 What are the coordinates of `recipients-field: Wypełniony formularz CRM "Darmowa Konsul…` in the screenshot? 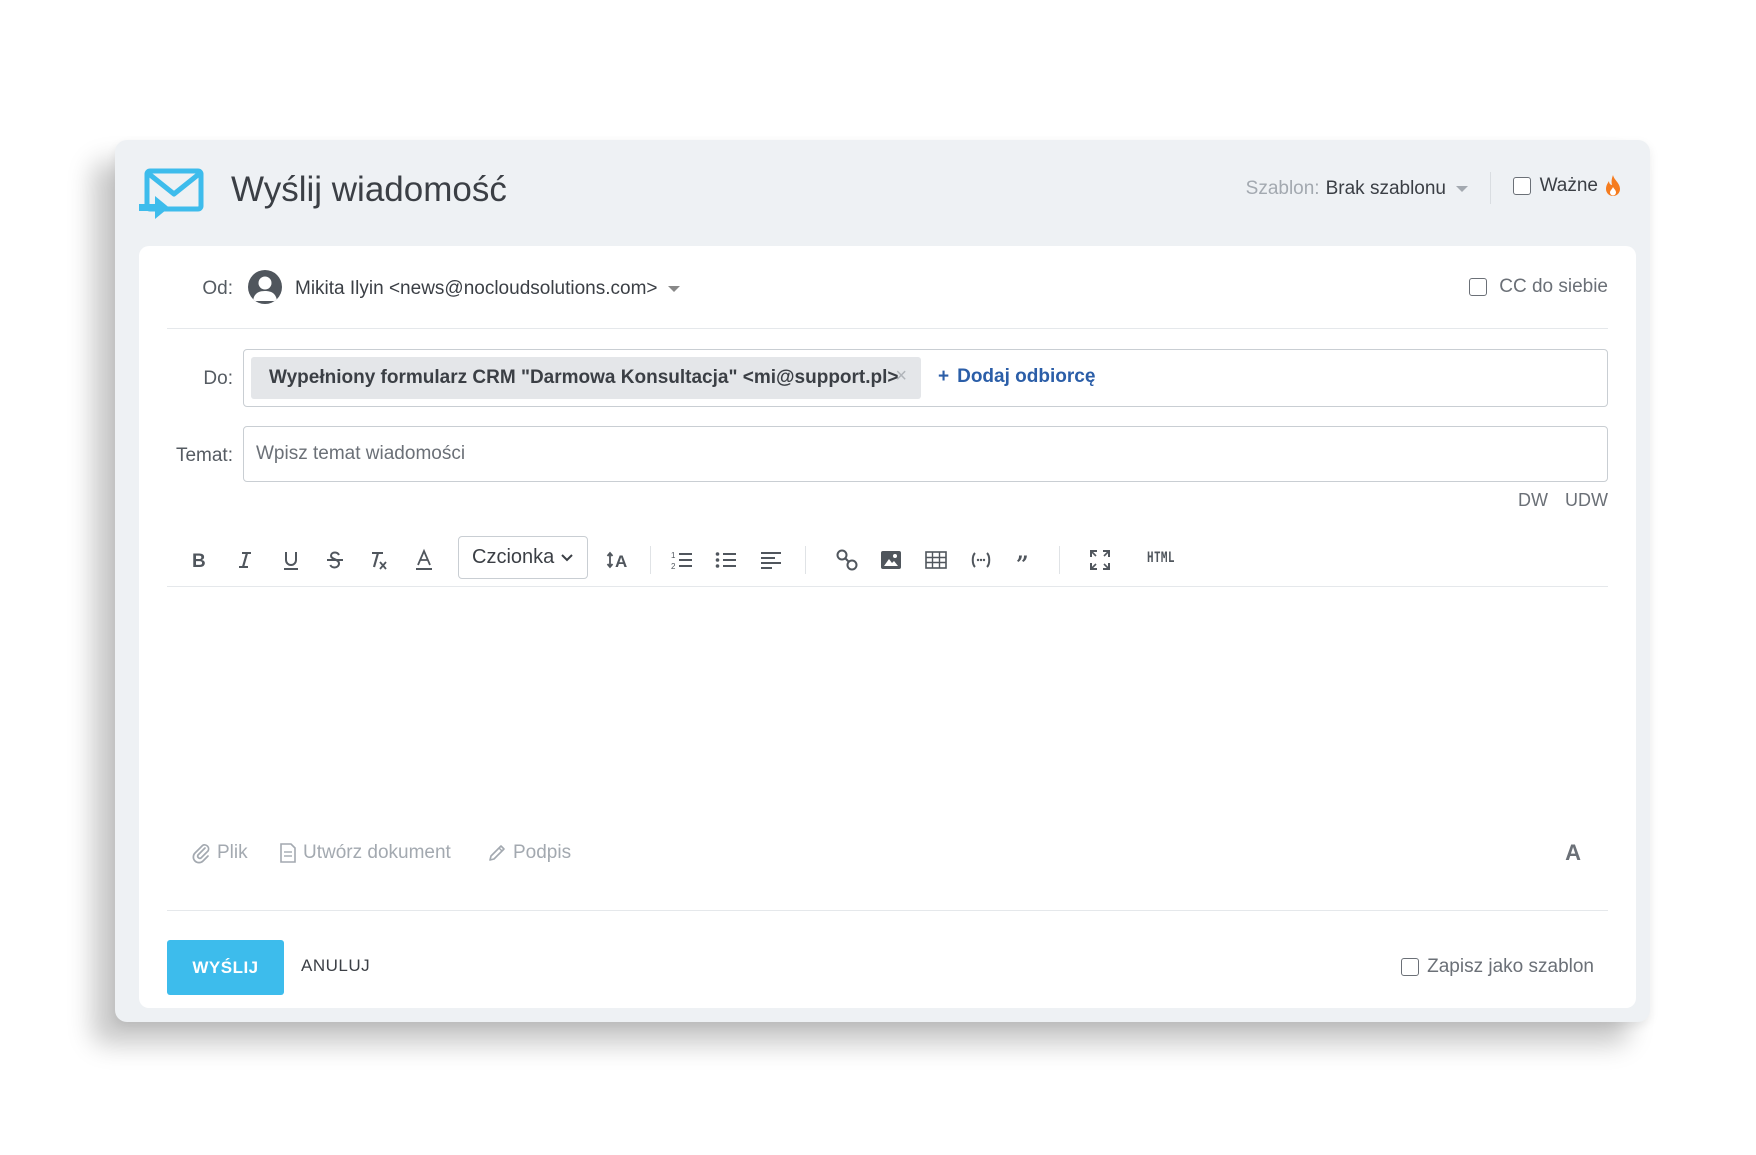 It's located at (925, 378).